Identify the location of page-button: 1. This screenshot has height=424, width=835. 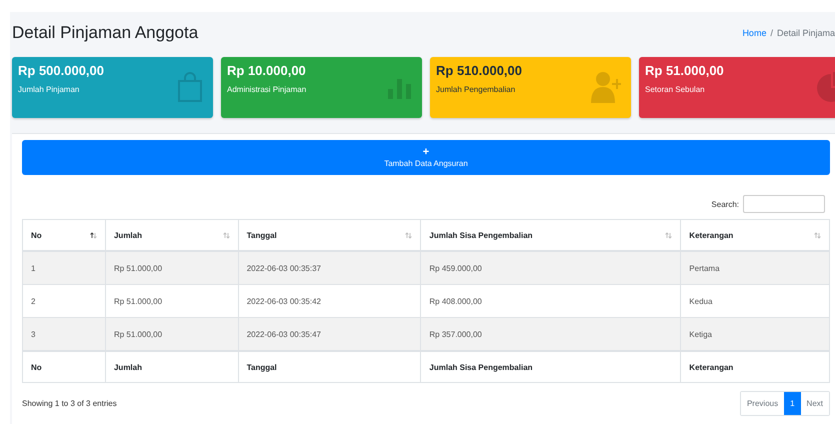
(792, 403).